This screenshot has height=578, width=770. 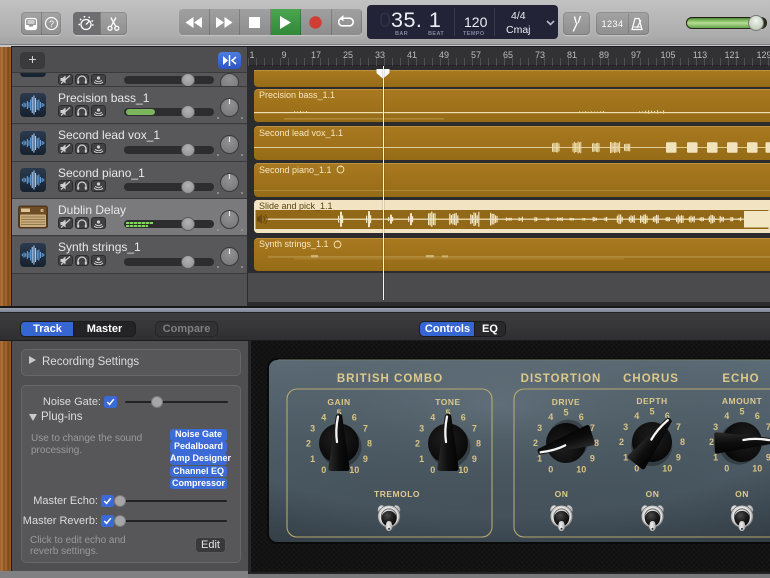 What do you see at coordinates (561, 379) in the screenshot?
I see `svg-text: DISTORTION` at bounding box center [561, 379].